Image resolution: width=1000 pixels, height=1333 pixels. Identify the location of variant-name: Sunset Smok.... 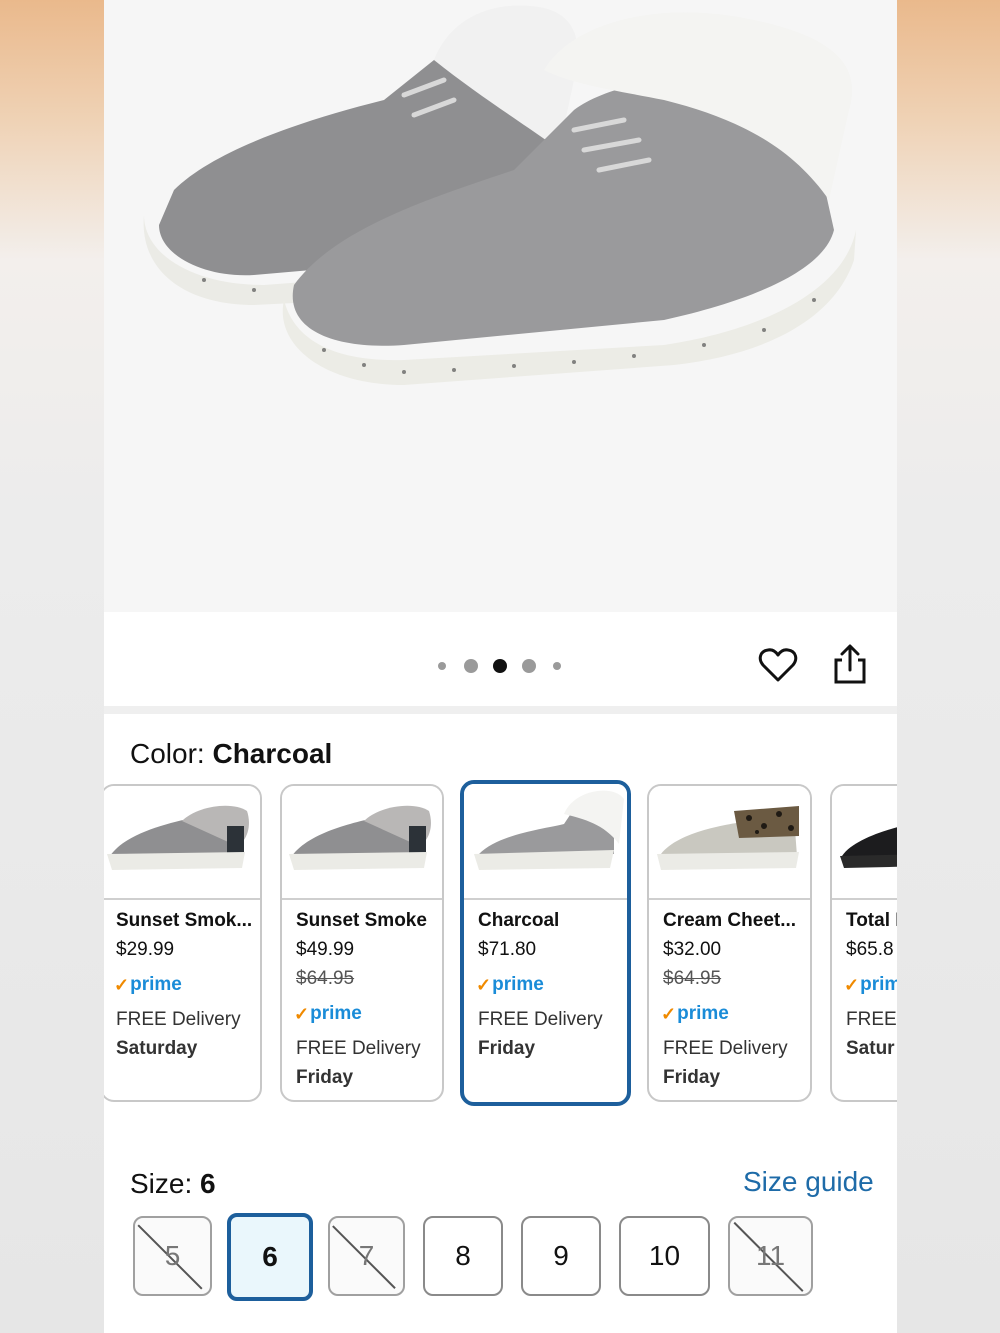
(184, 920).